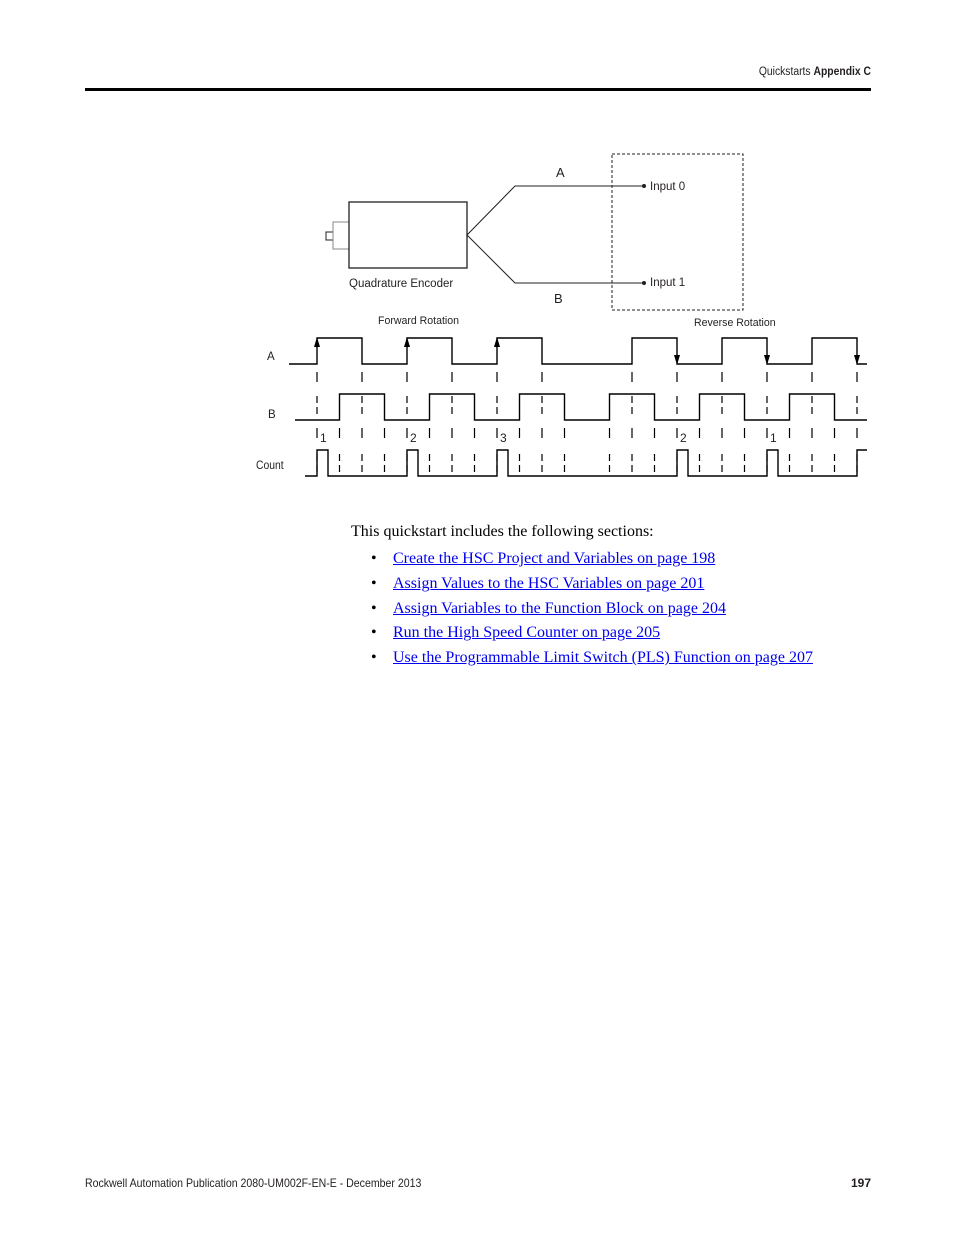  I want to click on footer-page-number: 197, so click(860, 1183).